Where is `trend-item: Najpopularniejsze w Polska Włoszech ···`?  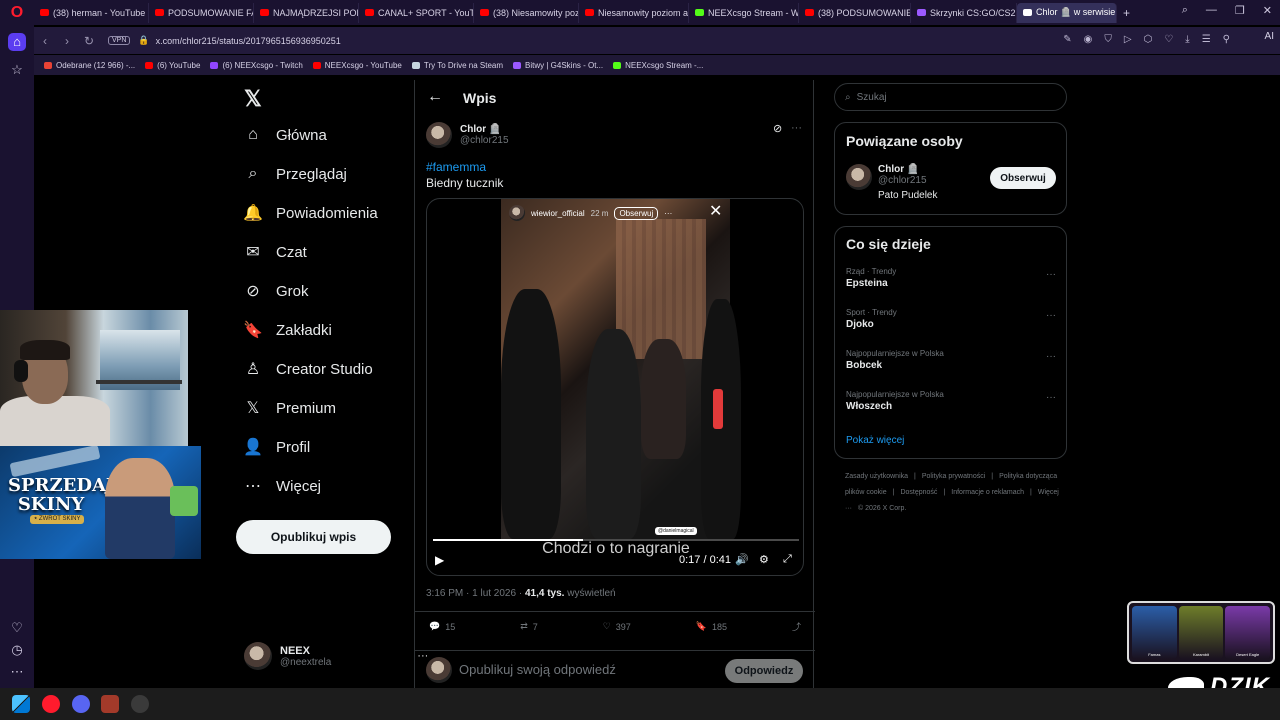 trend-item: Najpopularniejsze w Polska Włoszech ··· is located at coordinates (951, 401).